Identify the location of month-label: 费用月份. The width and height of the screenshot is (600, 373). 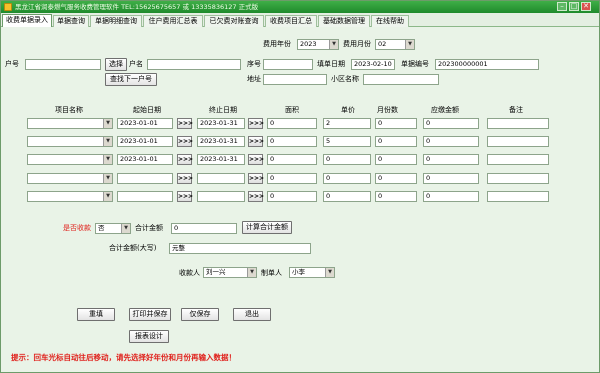
(357, 44).